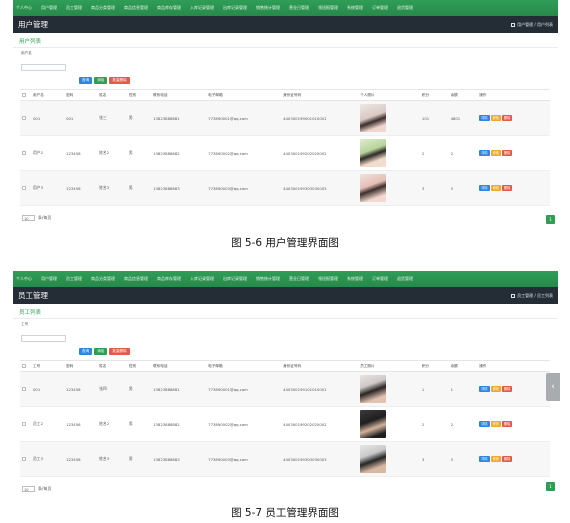 This screenshot has width=570, height=523. Describe the element at coordinates (463, 366) in the screenshot. I see `column-header: 余额` at that location.